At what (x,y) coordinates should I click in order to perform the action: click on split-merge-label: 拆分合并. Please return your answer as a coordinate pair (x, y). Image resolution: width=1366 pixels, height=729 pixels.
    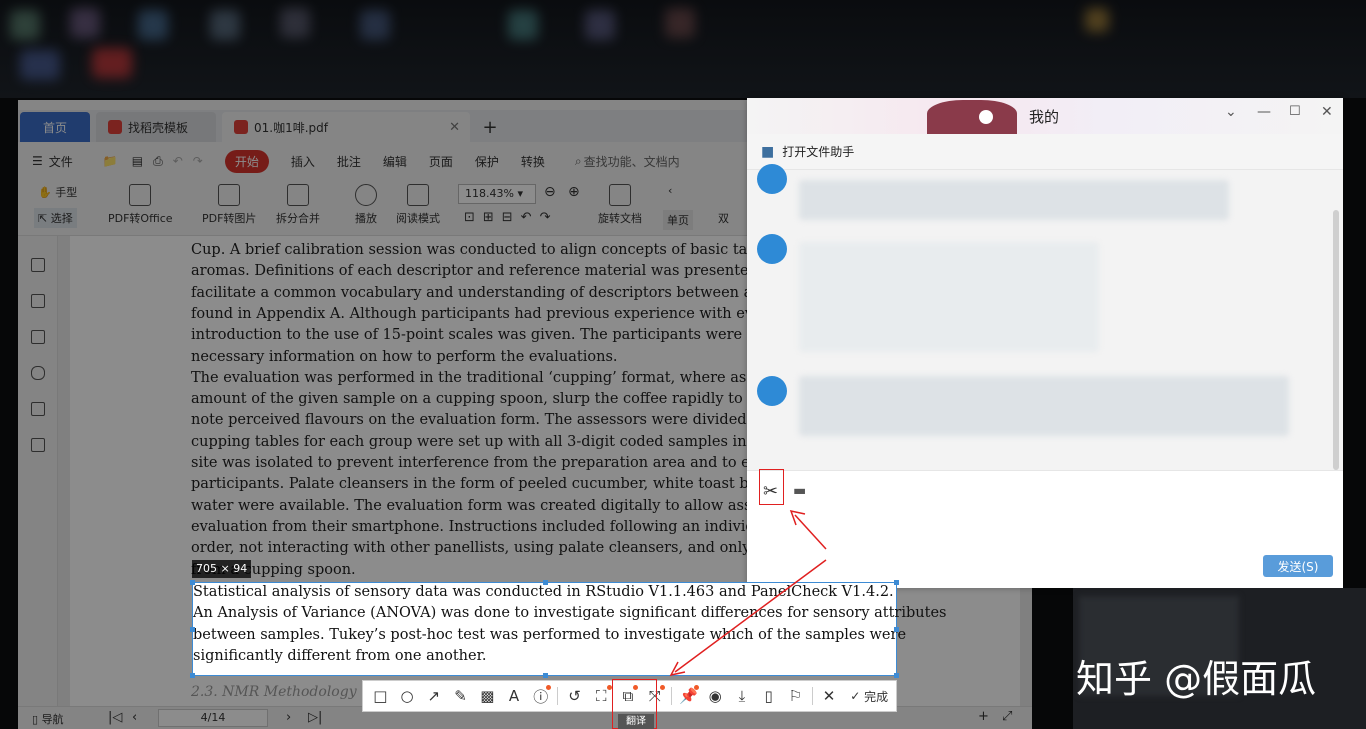
    Looking at the image, I should click on (298, 218).